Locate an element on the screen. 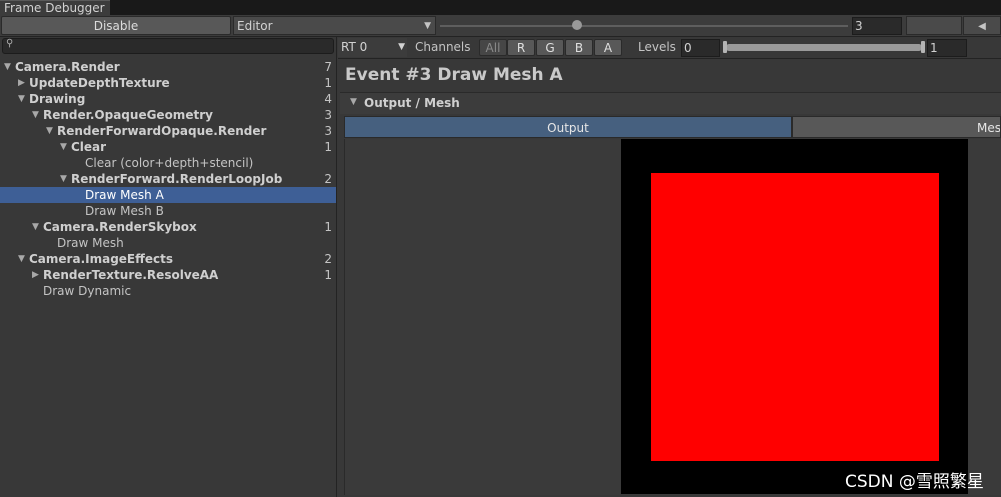  tree-item-draw-mesh-b: Draw Mesh B is located at coordinates (168, 211).